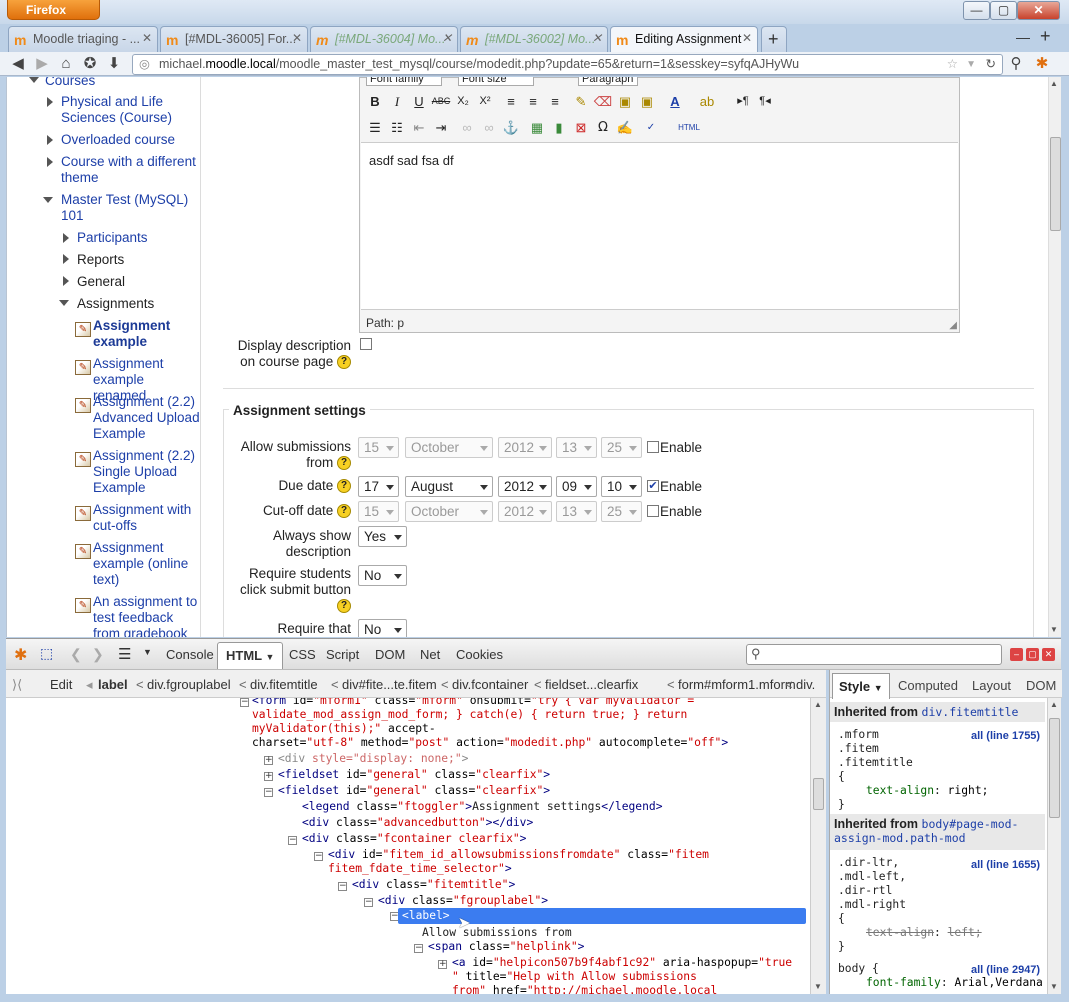 The height and width of the screenshot is (1002, 1069). Describe the element at coordinates (928, 685) in the screenshot. I see `side-tab-computed: Computed` at that location.